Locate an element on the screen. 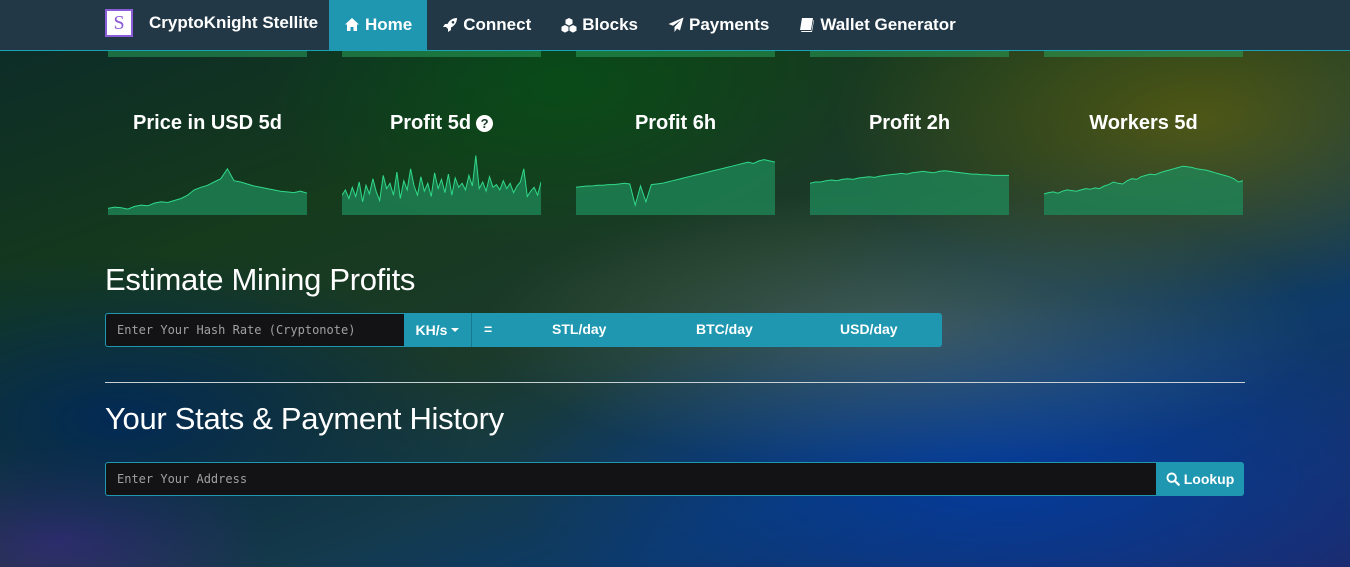 This screenshot has width=1350, height=567. chart-profit-5d: Profit 5d ? is located at coordinates (441, 161).